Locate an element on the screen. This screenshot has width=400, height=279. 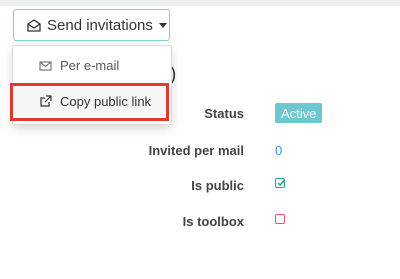
envelope-open-icon is located at coordinates (34, 25).